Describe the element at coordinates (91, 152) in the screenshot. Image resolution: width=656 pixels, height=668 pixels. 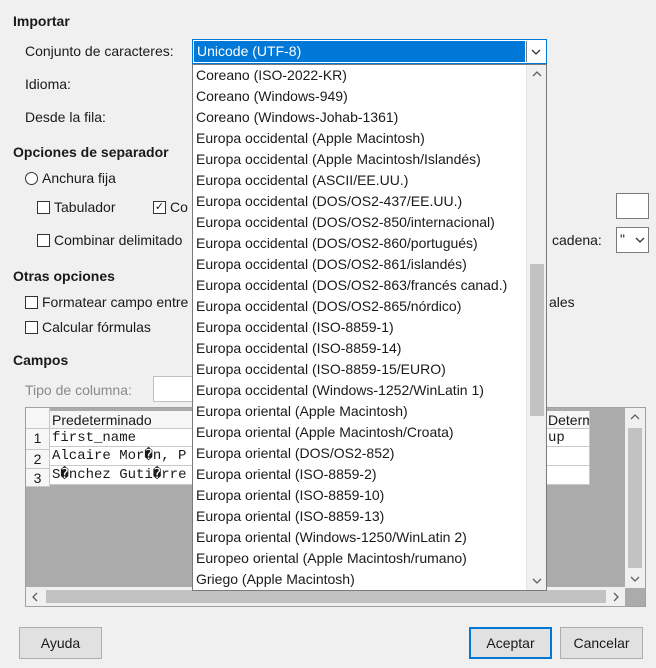
I see `separador-heading: Opciones de separador` at that location.